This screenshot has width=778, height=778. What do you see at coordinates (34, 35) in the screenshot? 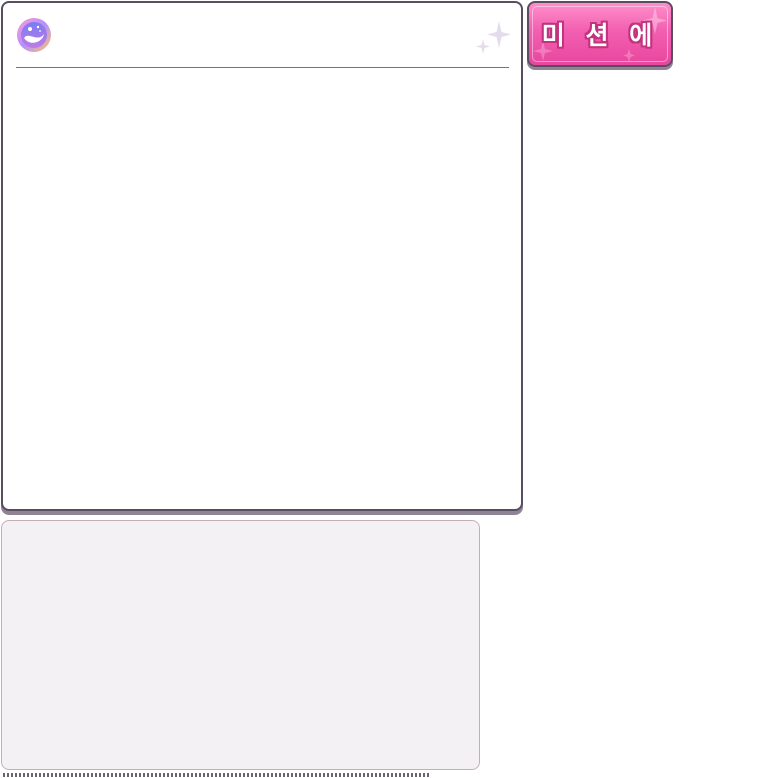
I see `yin-yang-emblem-icon` at bounding box center [34, 35].